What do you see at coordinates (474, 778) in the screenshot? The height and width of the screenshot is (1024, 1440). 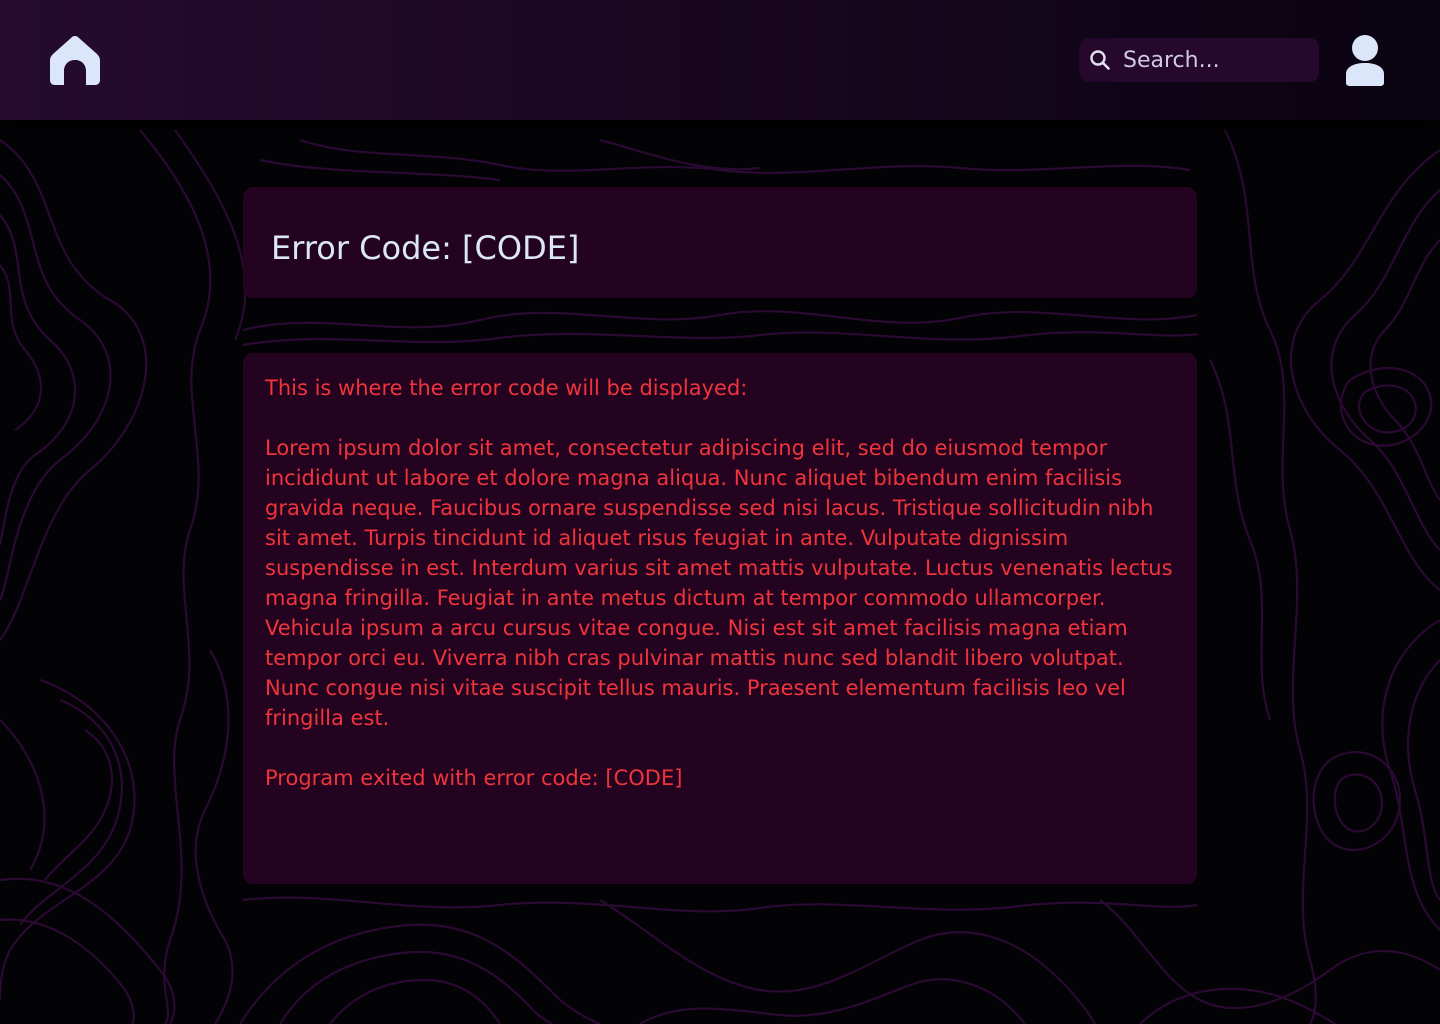 I see `error-footer: Program exited with error code: [CODE]` at bounding box center [474, 778].